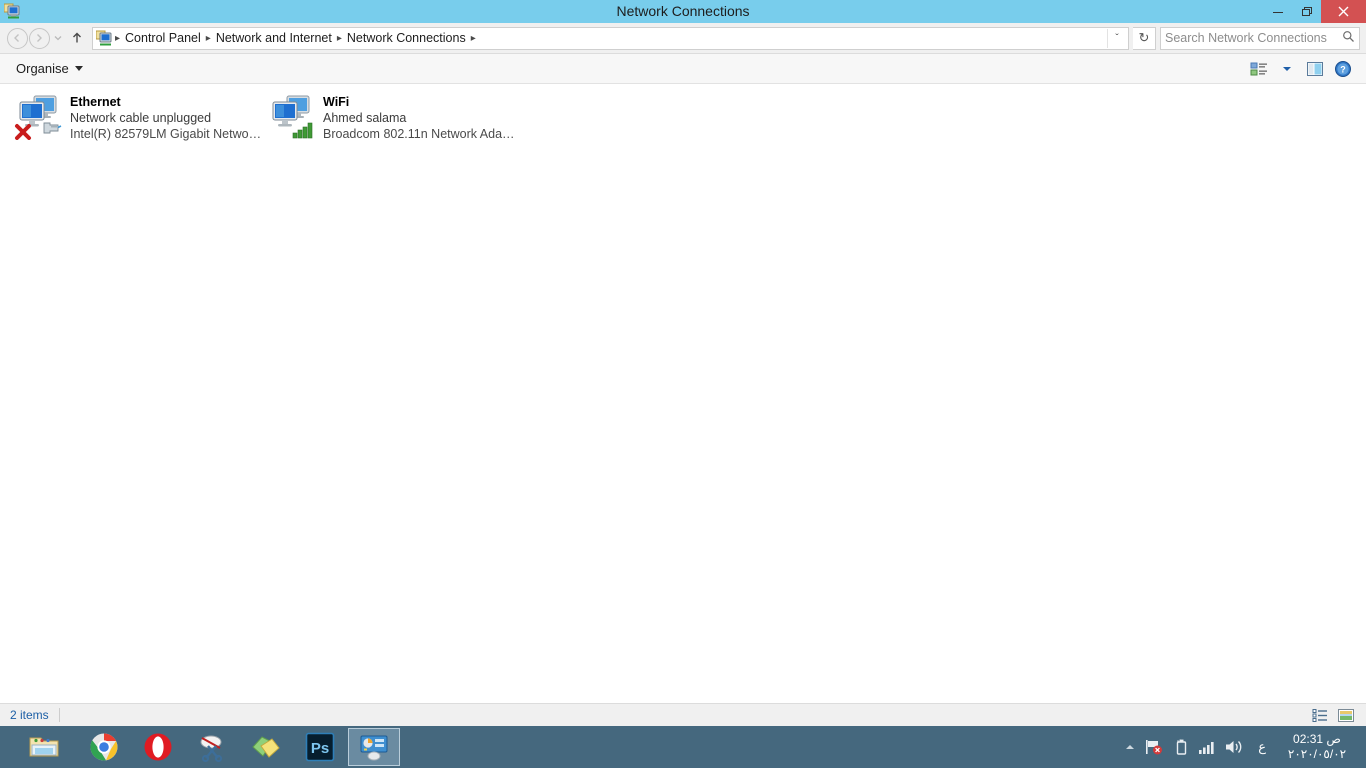 The height and width of the screenshot is (768, 1366). I want to click on search-input: Search Network Connections, so click(1253, 38).